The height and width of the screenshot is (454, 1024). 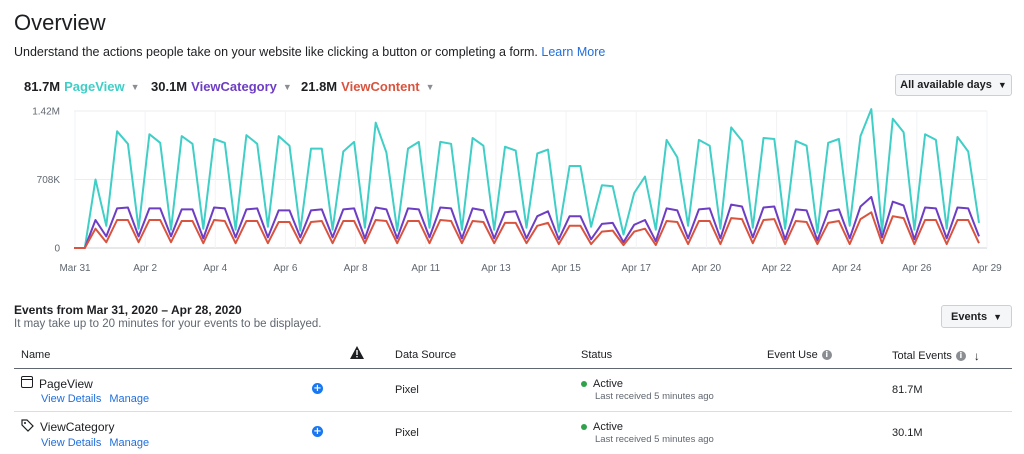 I want to click on table-header-divider, so click(x=513, y=368).